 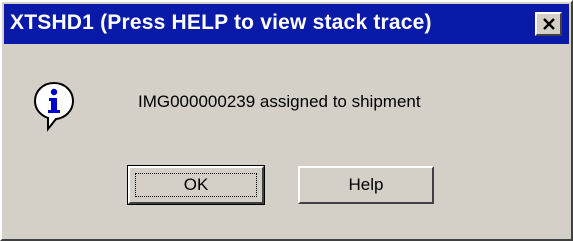 What do you see at coordinates (279, 101) in the screenshot?
I see `dialog-message: IMG000000239 assigned to shipment` at bounding box center [279, 101].